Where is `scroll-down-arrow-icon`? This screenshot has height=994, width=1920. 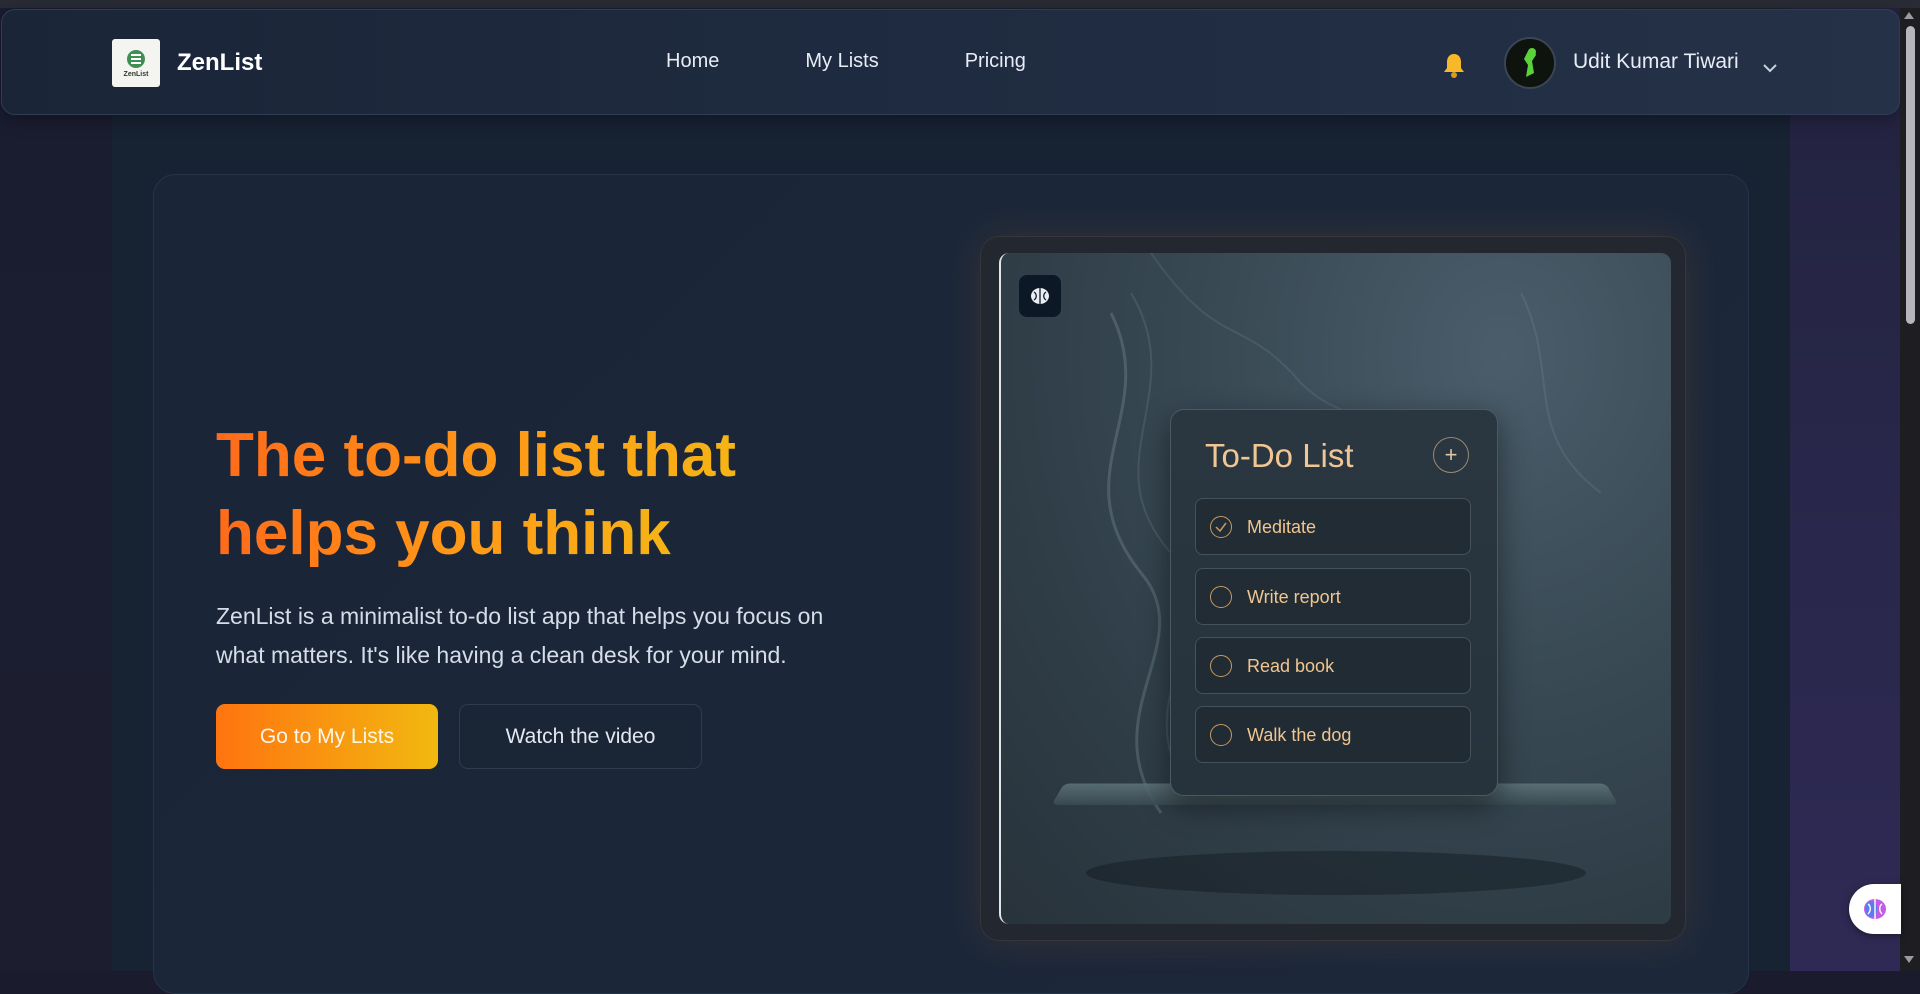
scroll-down-arrow-icon is located at coordinates (1909, 959).